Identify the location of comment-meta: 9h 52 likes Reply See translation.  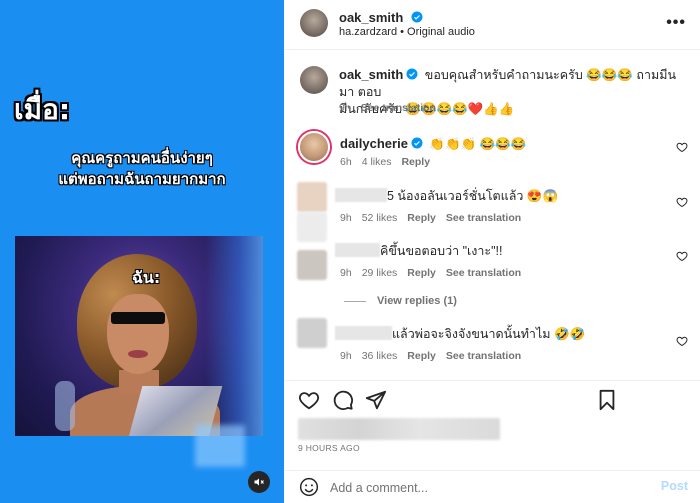
(430, 218).